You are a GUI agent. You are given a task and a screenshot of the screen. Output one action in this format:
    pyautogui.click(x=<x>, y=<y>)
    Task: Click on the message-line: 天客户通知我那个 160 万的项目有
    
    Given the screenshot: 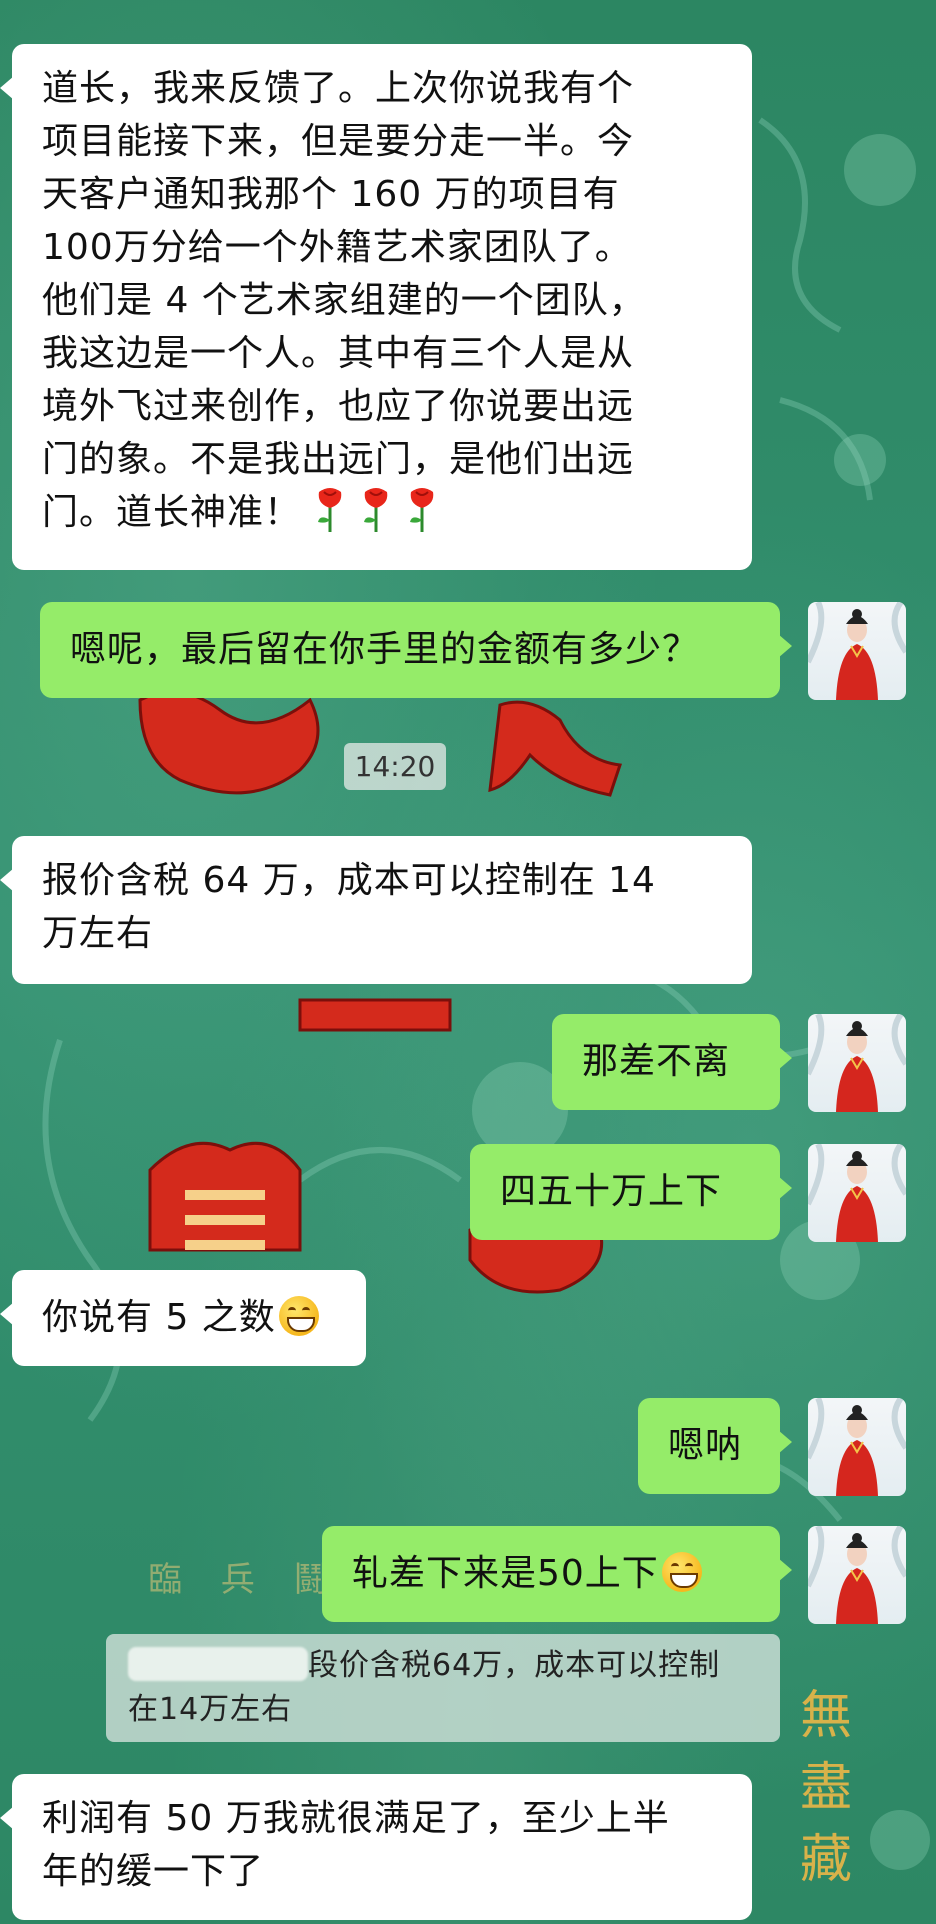 What is the action you would take?
    pyautogui.click(x=331, y=194)
    